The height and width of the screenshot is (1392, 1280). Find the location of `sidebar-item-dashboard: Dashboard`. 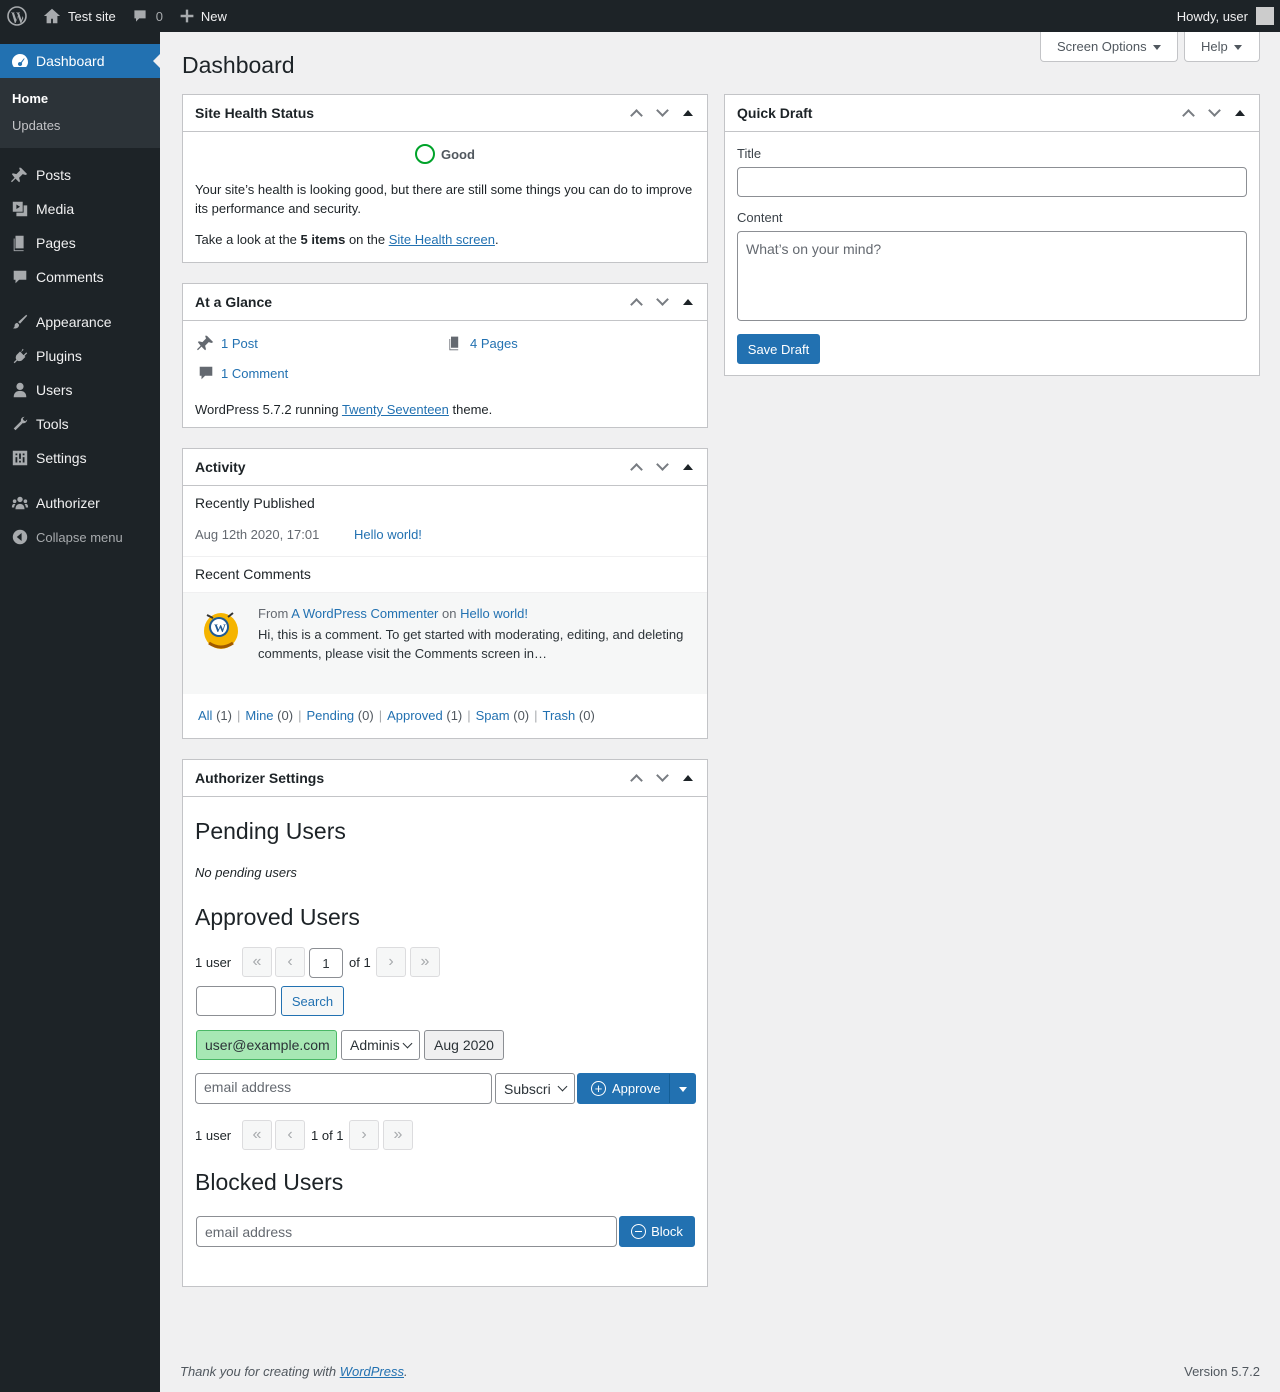

sidebar-item-dashboard: Dashboard is located at coordinates (80, 61).